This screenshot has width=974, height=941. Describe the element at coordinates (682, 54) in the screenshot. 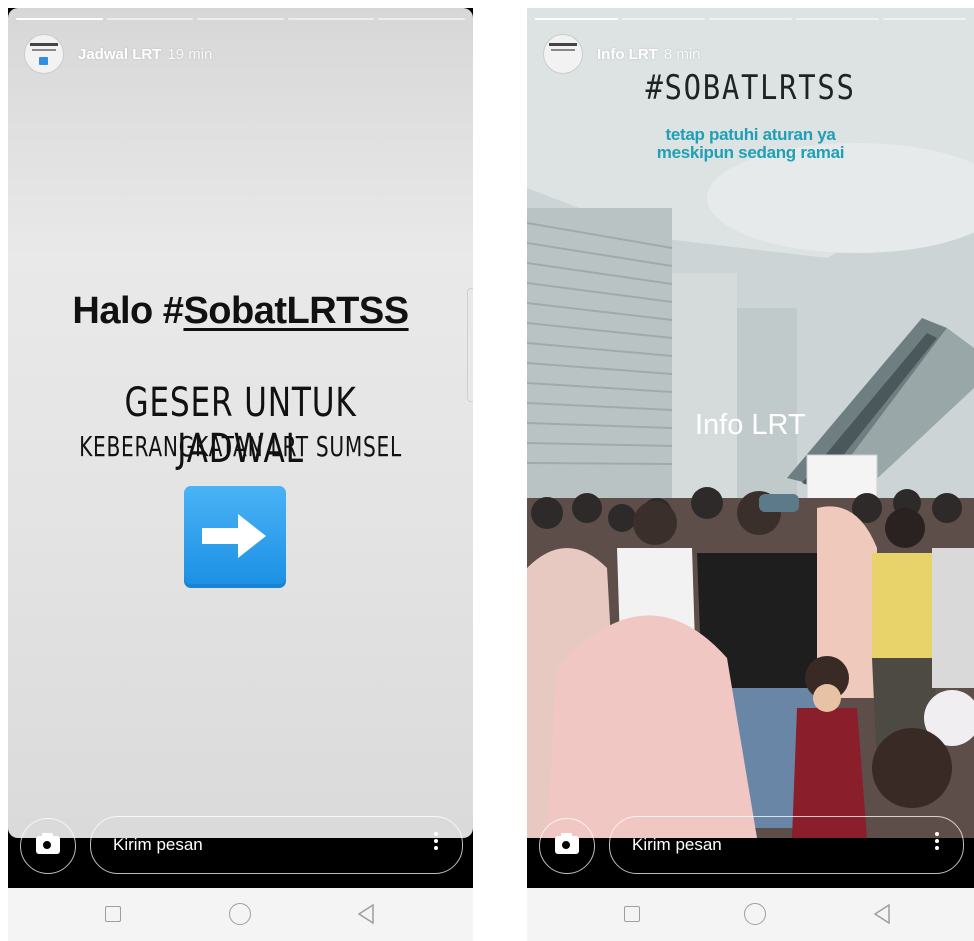

I see `post-time: 8 min` at that location.